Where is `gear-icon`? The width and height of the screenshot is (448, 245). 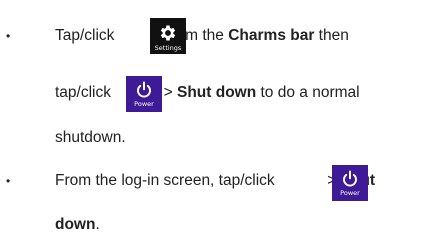
gear-icon is located at coordinates (168, 33).